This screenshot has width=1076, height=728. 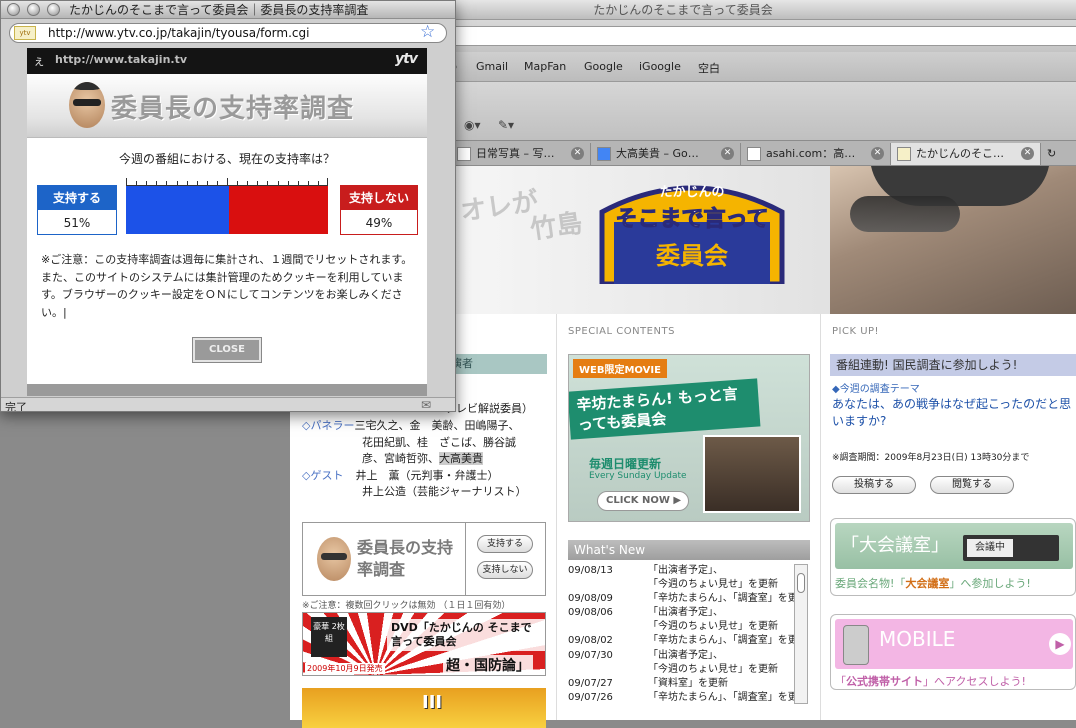 What do you see at coordinates (506, 125) in the screenshot?
I see `bookmark-tag-icon: ✎▾` at bounding box center [506, 125].